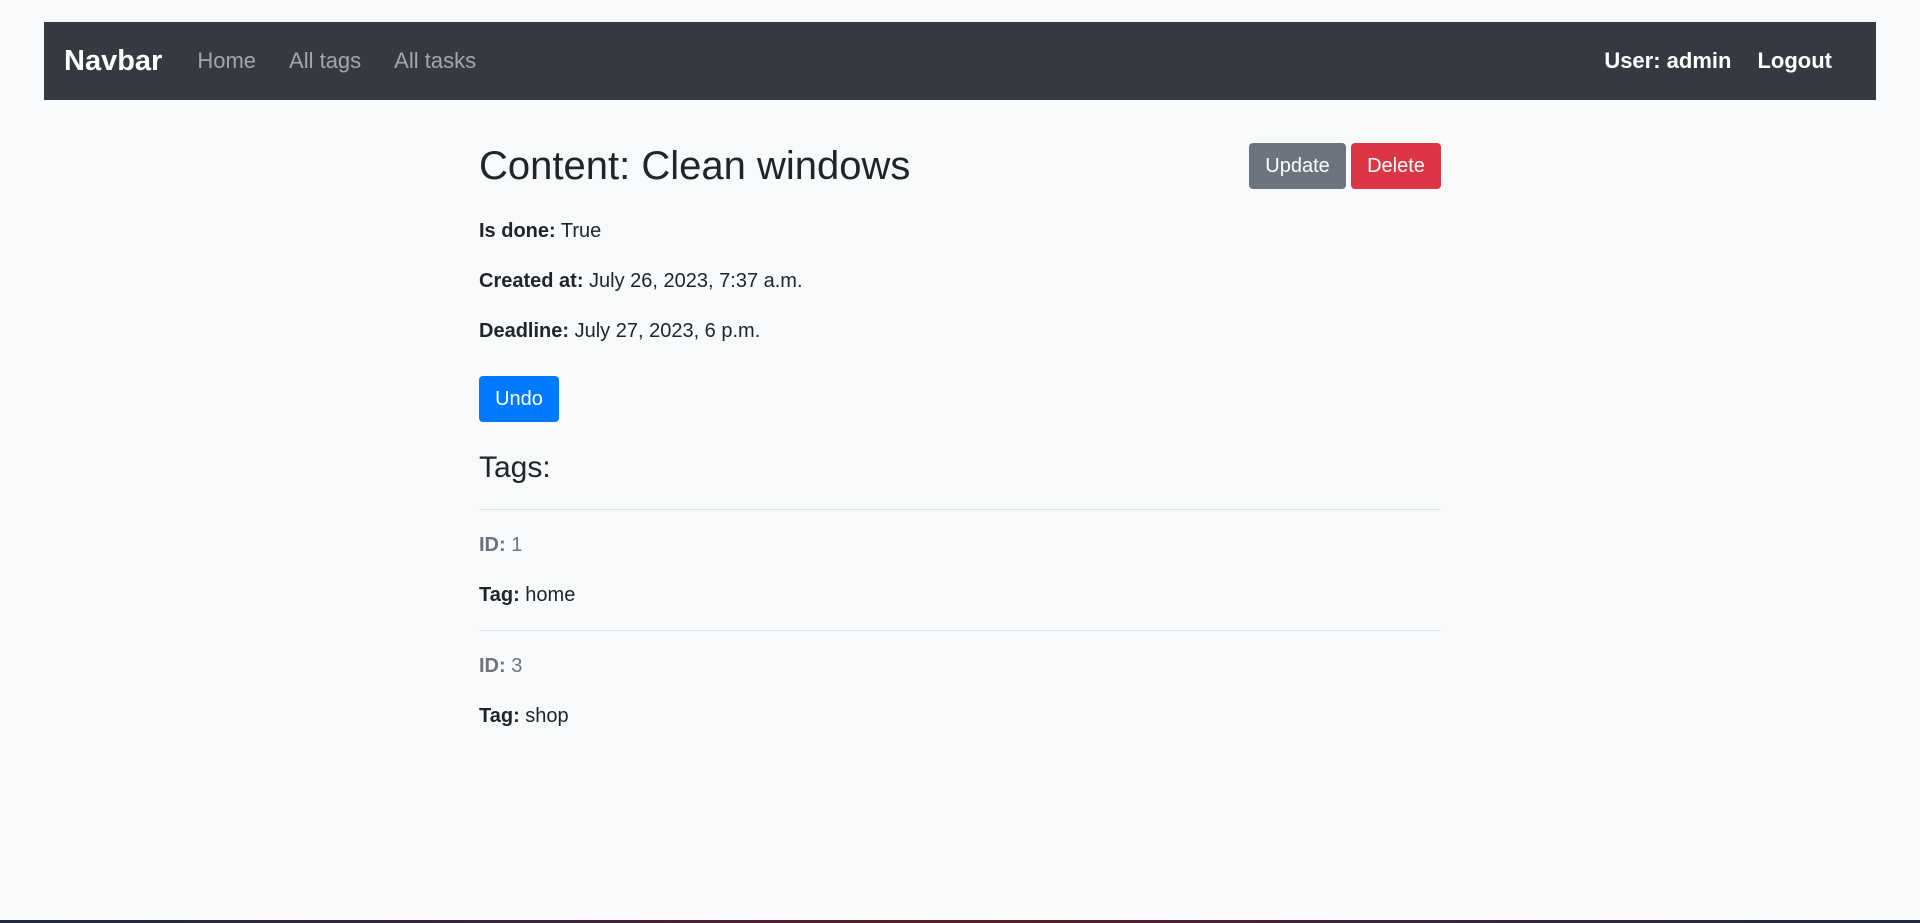  Describe the element at coordinates (517, 231) in the screenshot. I see `is-done-label: Is done:` at that location.